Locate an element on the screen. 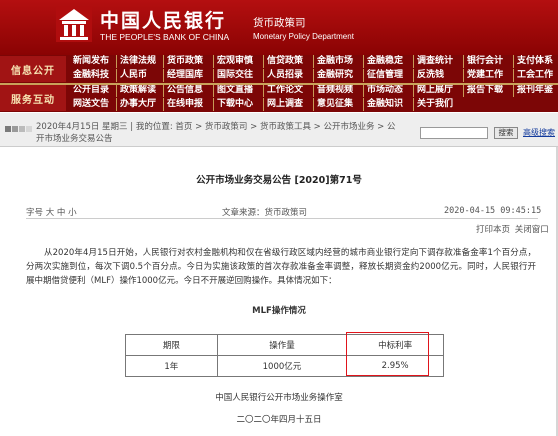 This screenshot has height=436, width=558. nav-item: 人员招录 is located at coordinates (289, 75).